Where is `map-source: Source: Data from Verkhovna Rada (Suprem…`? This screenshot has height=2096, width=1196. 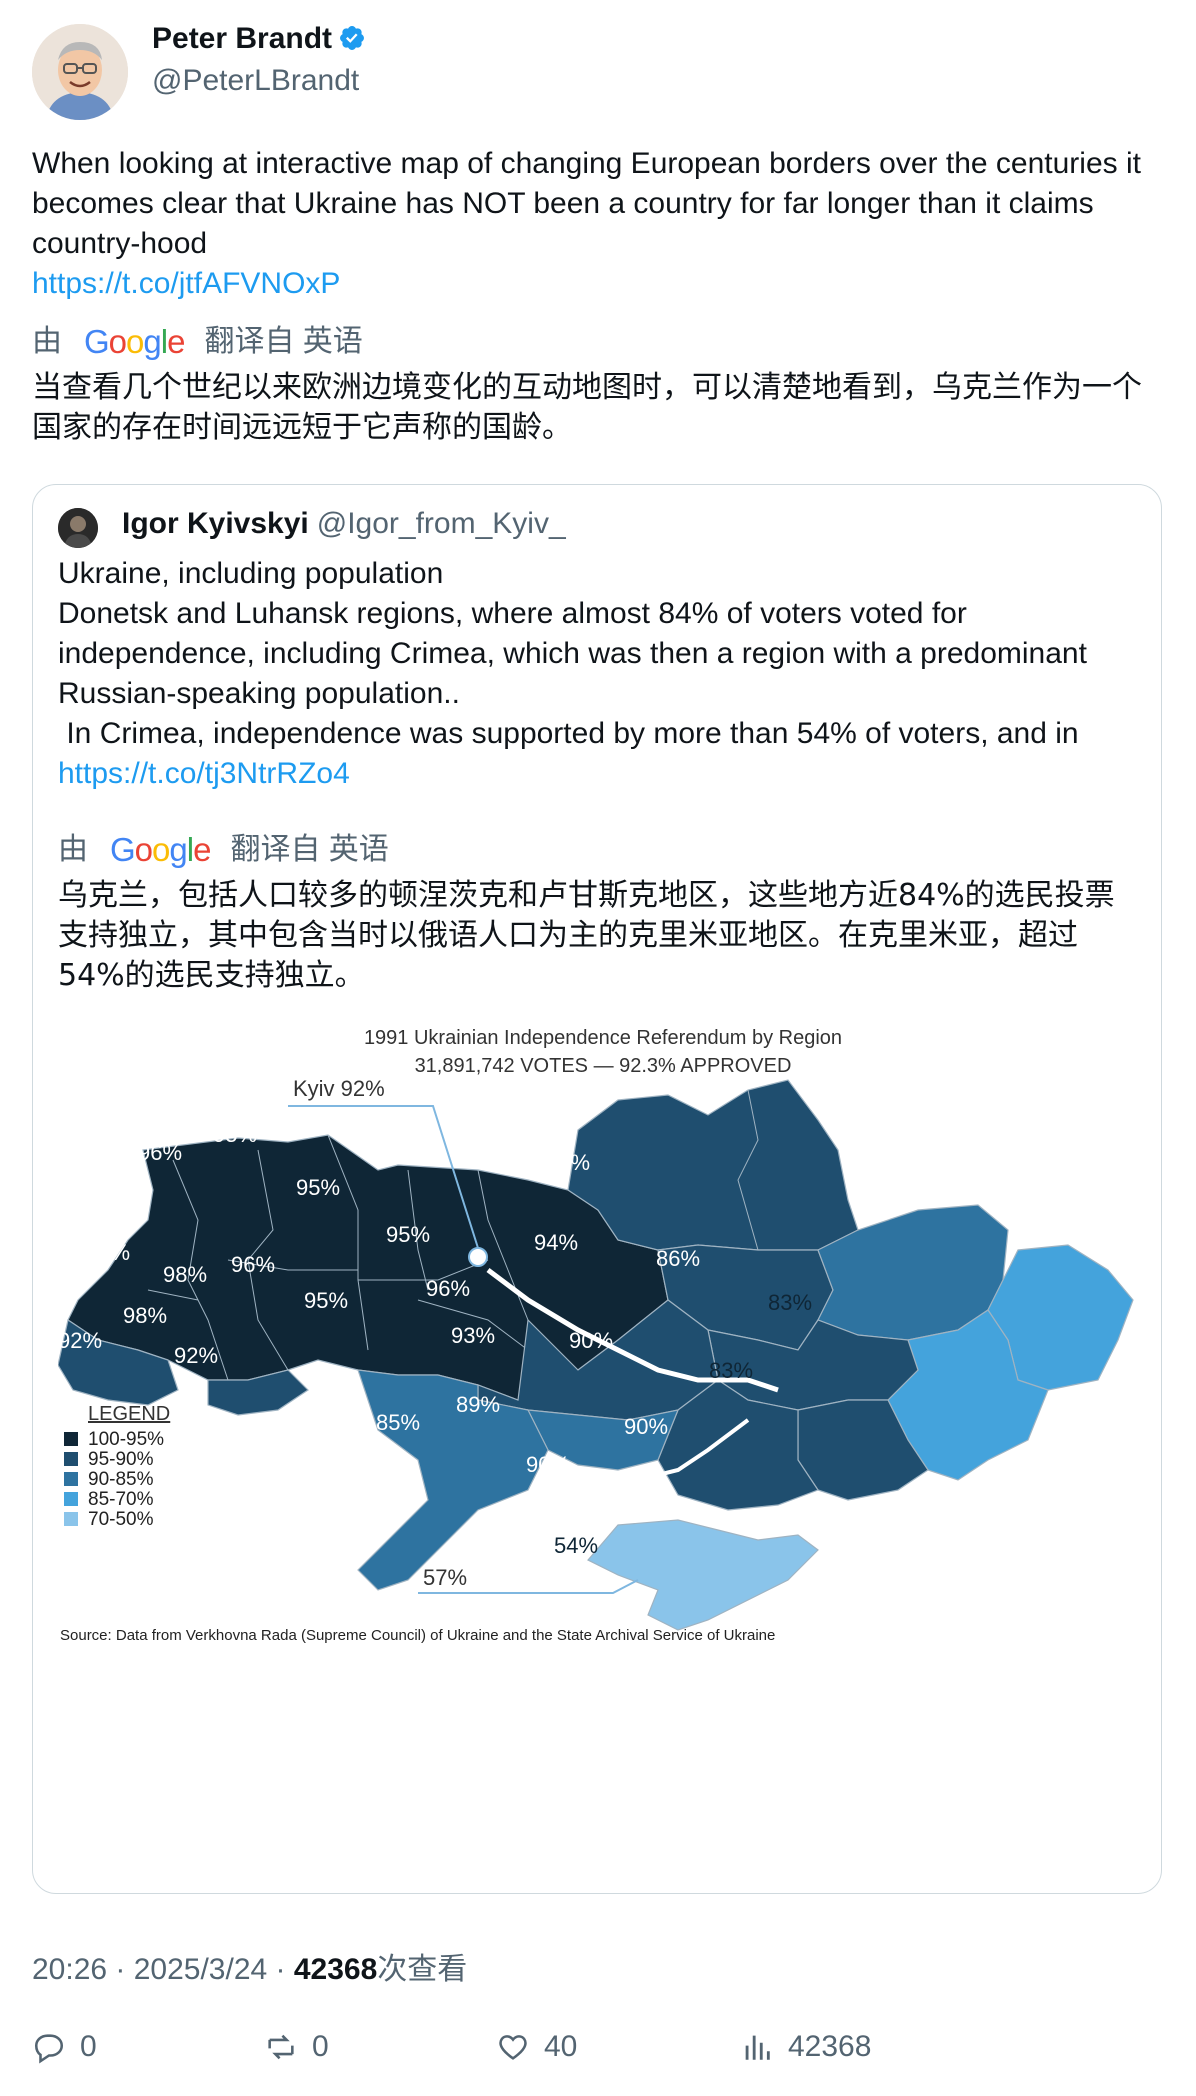
map-source: Source: Data from Verkhovna Rada (Suprem… is located at coordinates (417, 1635).